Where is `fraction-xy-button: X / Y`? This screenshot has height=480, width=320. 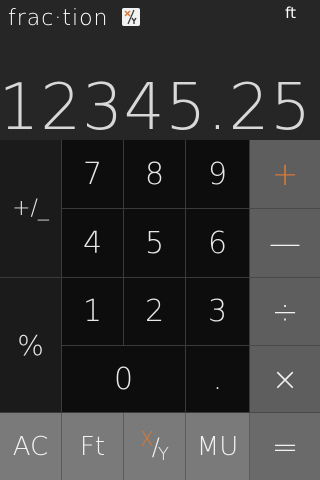
fraction-xy-button: X / Y is located at coordinates (155, 446).